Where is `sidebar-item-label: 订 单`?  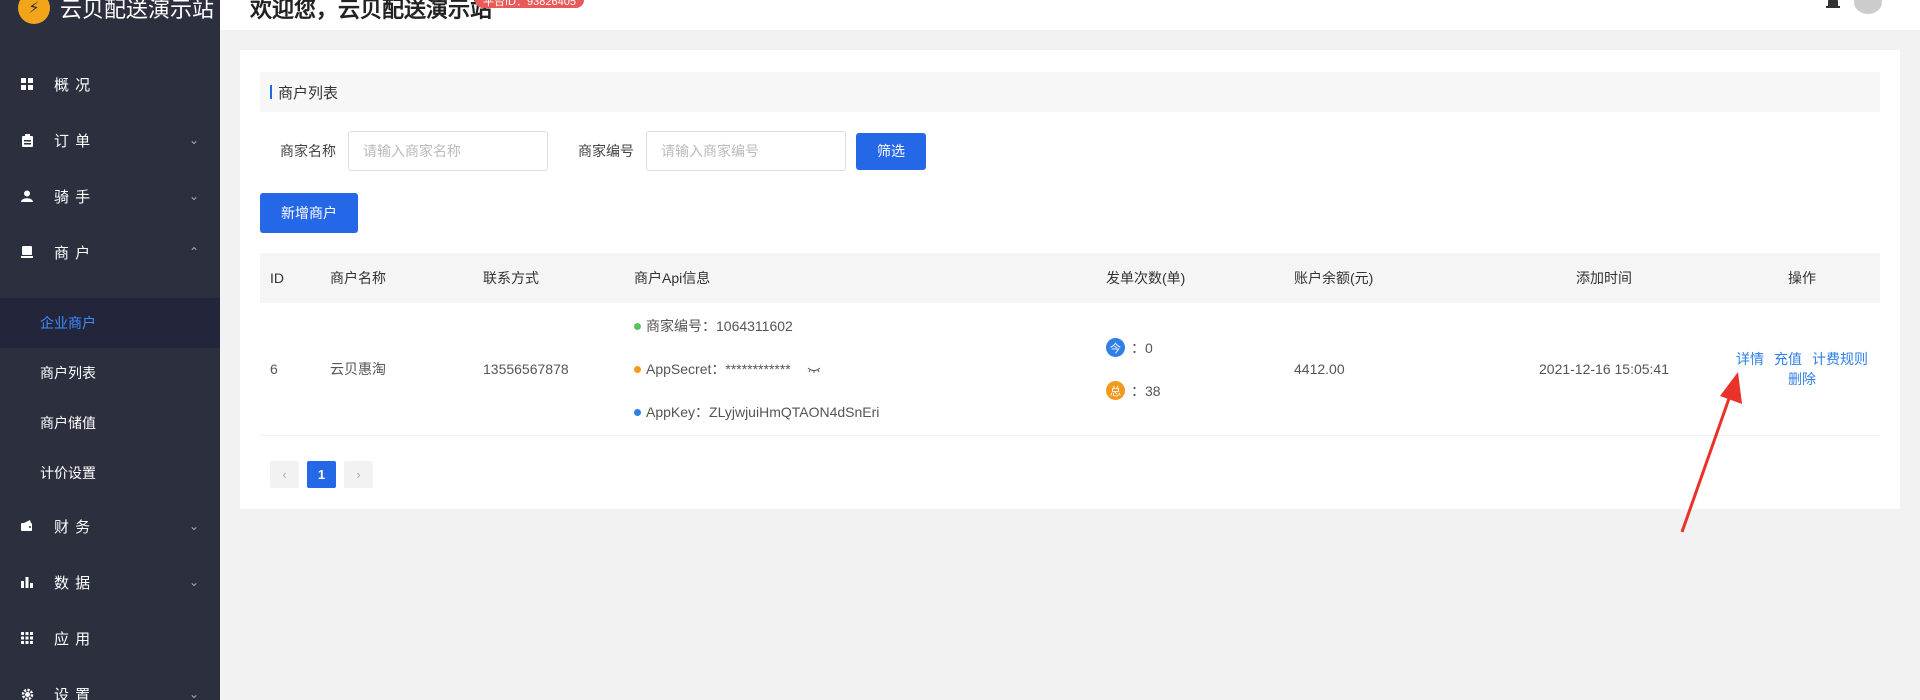
sidebar-item-label: 订 单 is located at coordinates (73, 141).